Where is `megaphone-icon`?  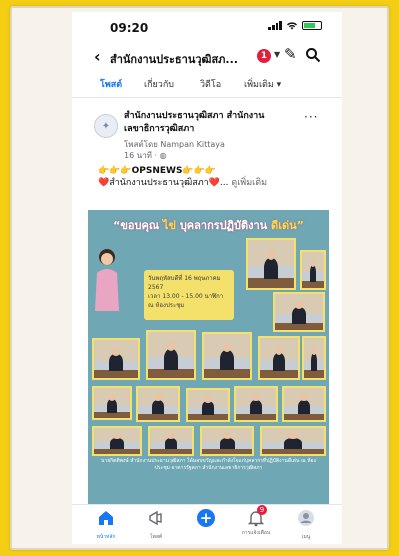 megaphone-icon is located at coordinates (155, 518).